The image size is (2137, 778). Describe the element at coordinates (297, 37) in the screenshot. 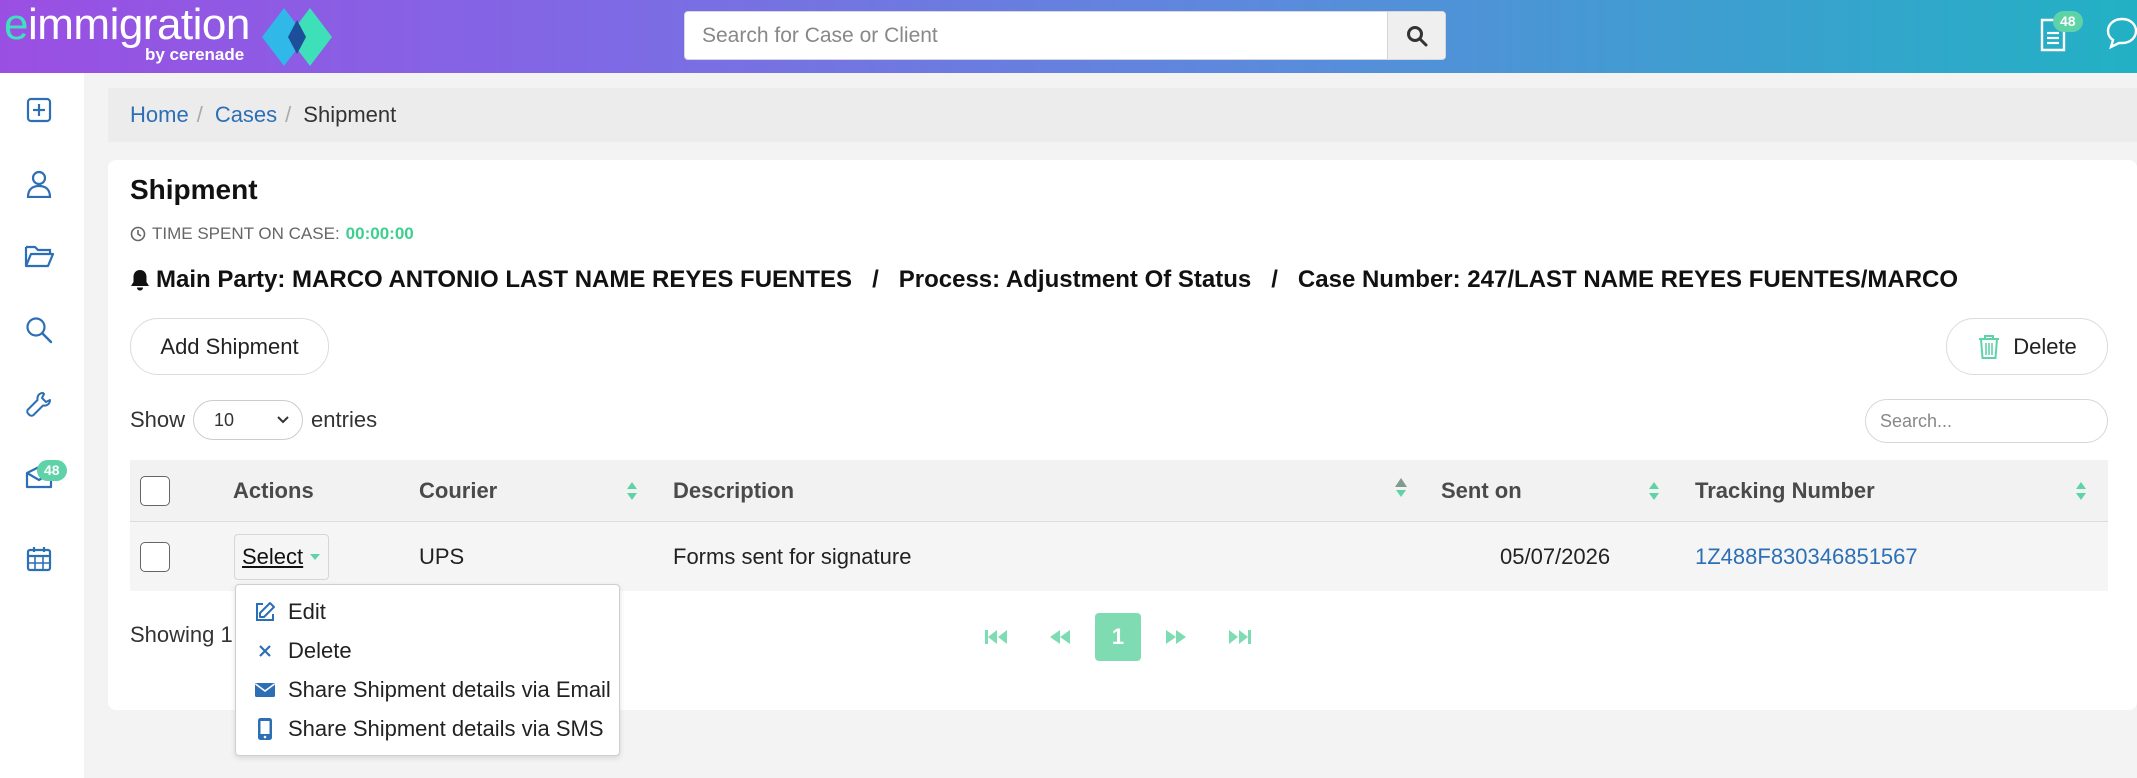

I see `logo-mark-icon` at that location.